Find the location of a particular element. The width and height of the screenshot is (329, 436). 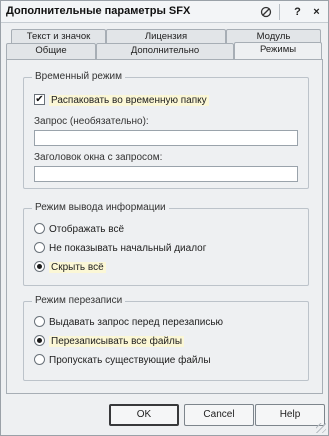

group-title: Режим перезаписи is located at coordinates (79, 300).